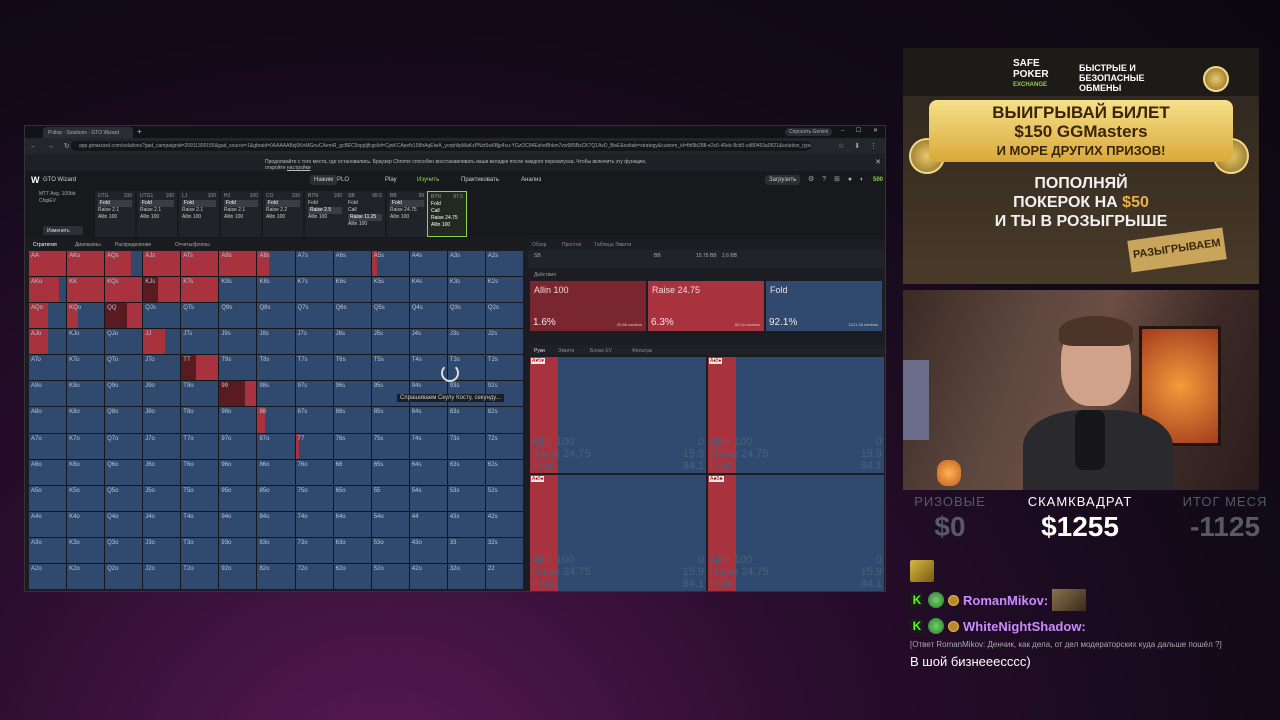  What do you see at coordinates (276, 368) in the screenshot?
I see `hand-cell: T8s` at bounding box center [276, 368].